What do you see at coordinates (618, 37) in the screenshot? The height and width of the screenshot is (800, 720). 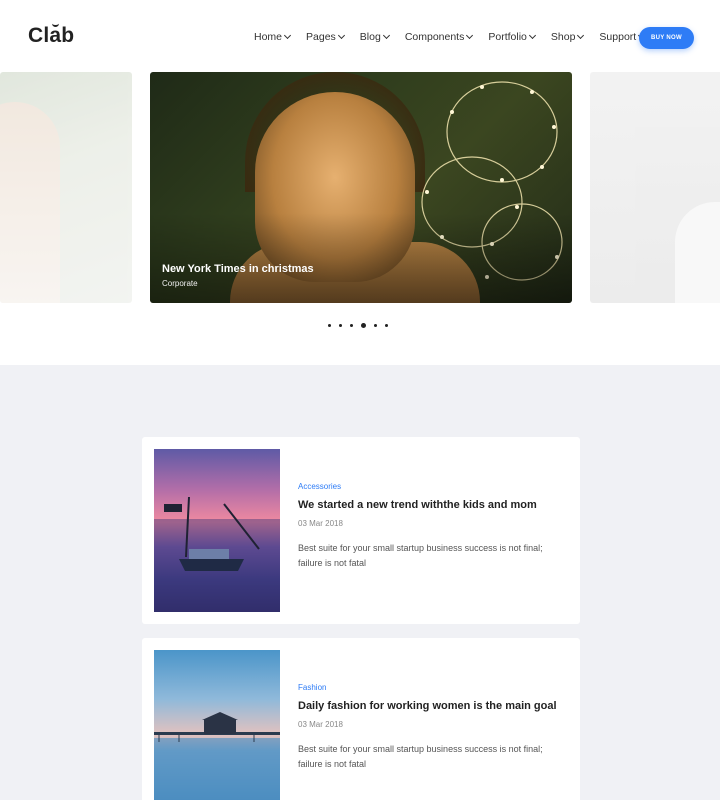 I see `nav-label: Support` at bounding box center [618, 37].